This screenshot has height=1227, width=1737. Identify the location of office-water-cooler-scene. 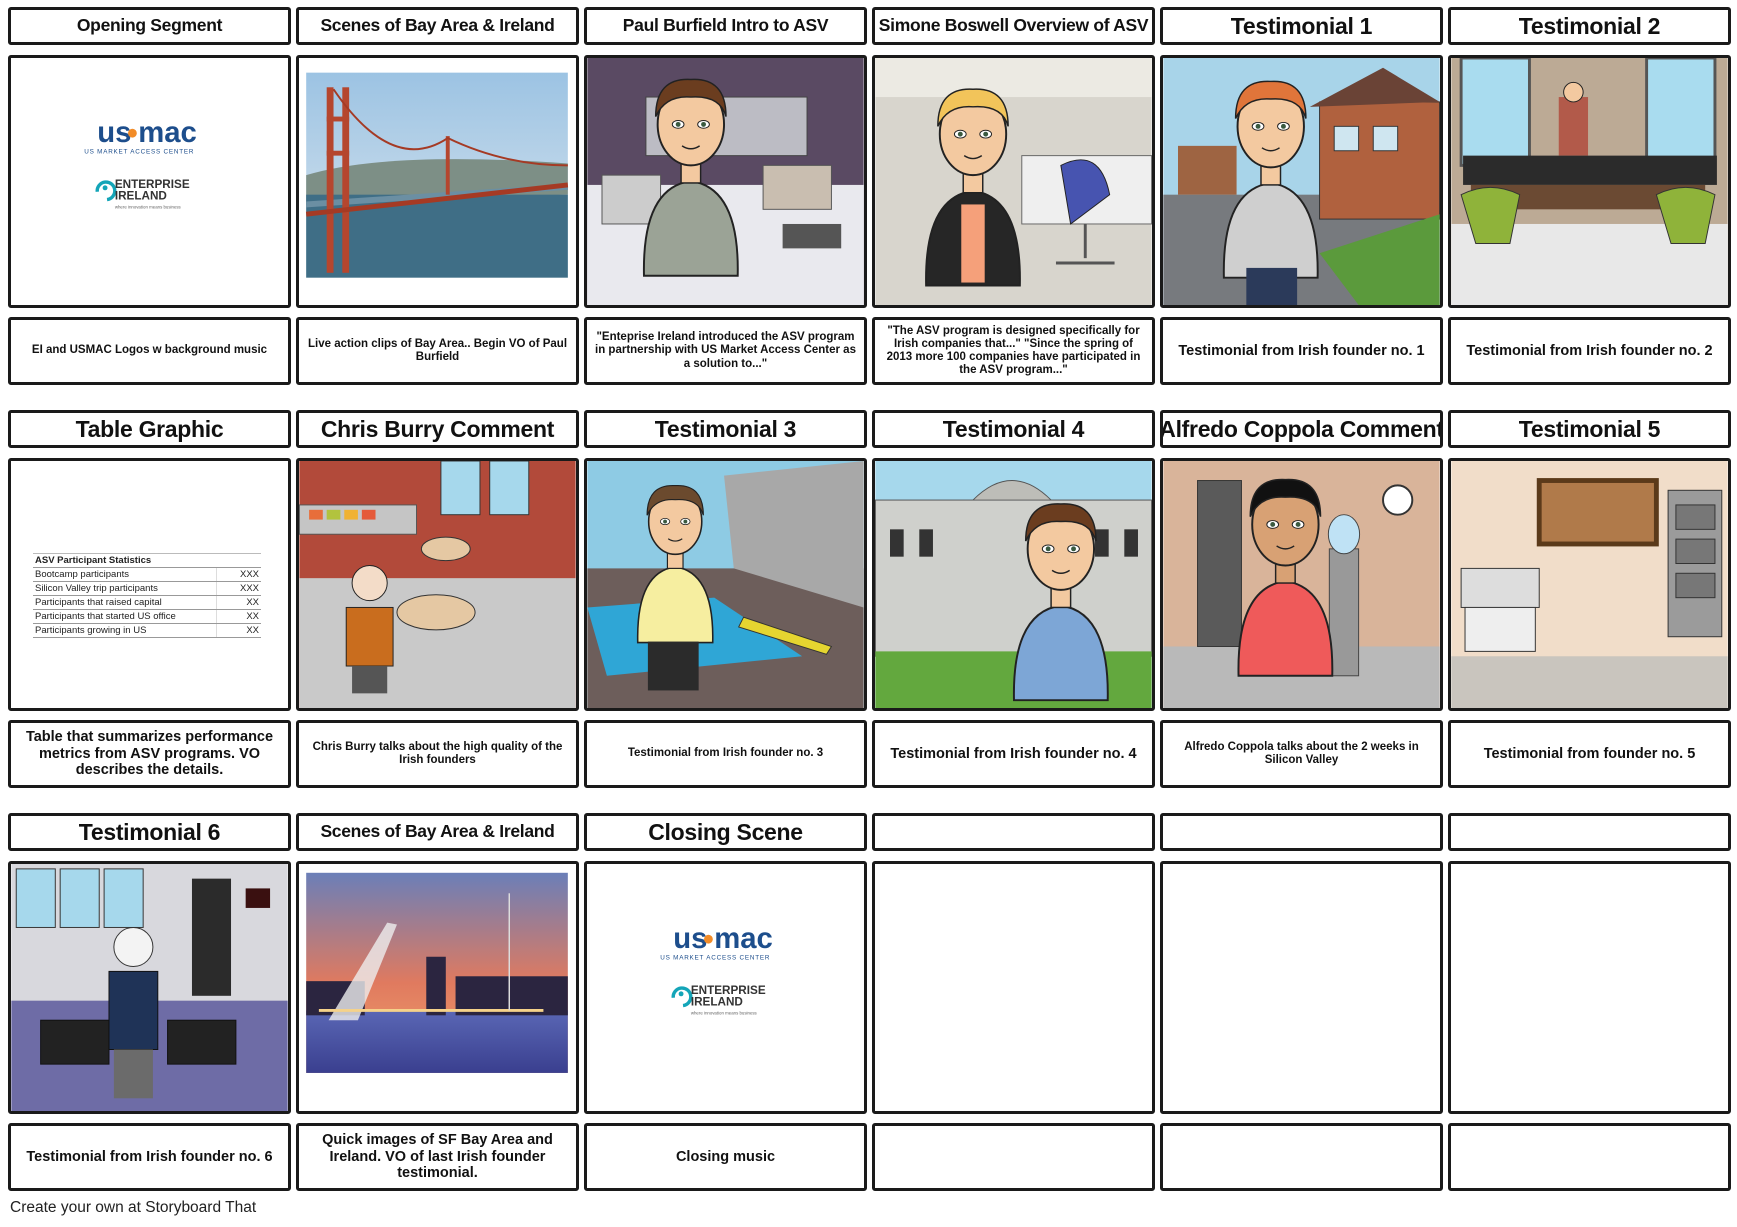
(1301, 584).